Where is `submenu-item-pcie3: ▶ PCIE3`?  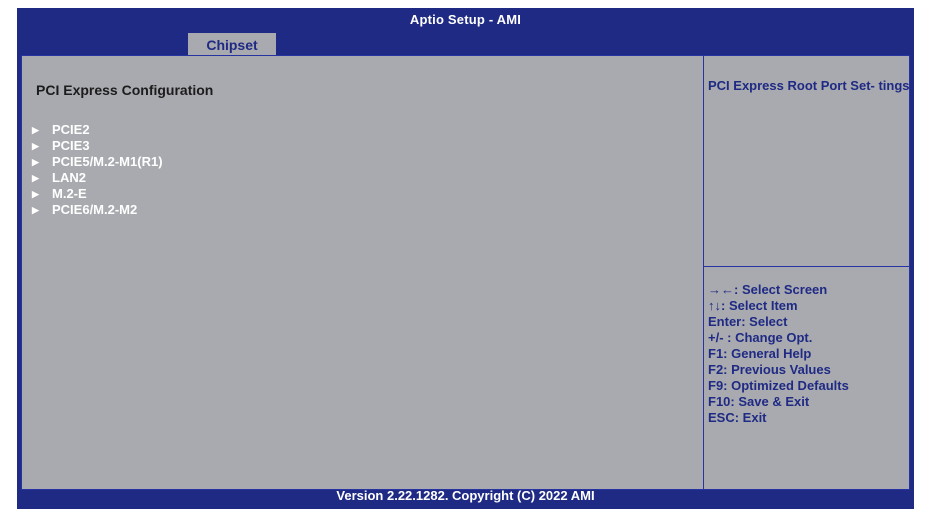
submenu-item-pcie3: ▶ PCIE3 is located at coordinates (97, 146).